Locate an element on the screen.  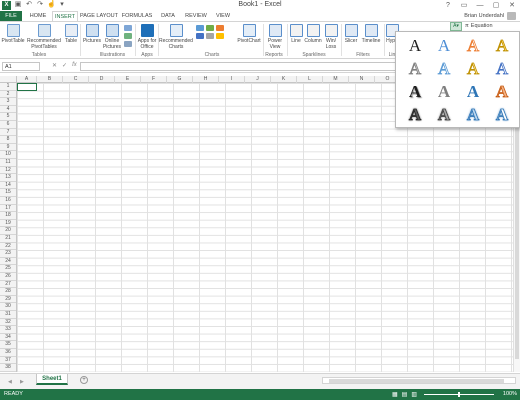
new-sheet-icon: + is located at coordinates (84, 380).